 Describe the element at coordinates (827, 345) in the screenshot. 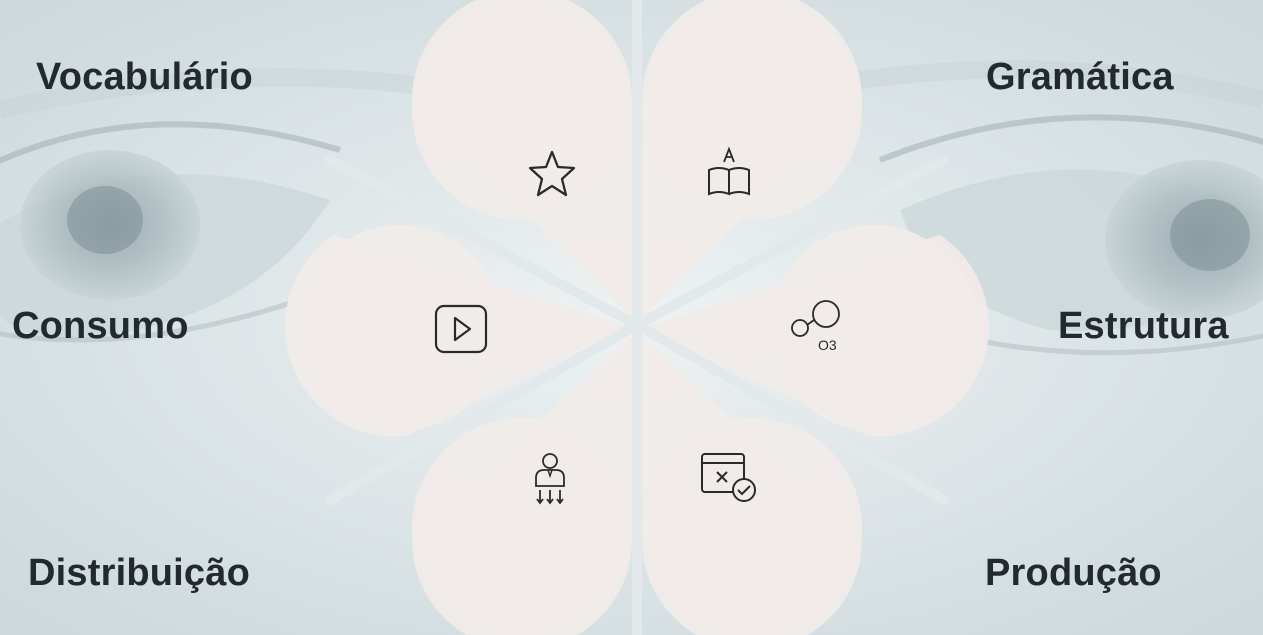

I see `molecule-label: O3` at that location.